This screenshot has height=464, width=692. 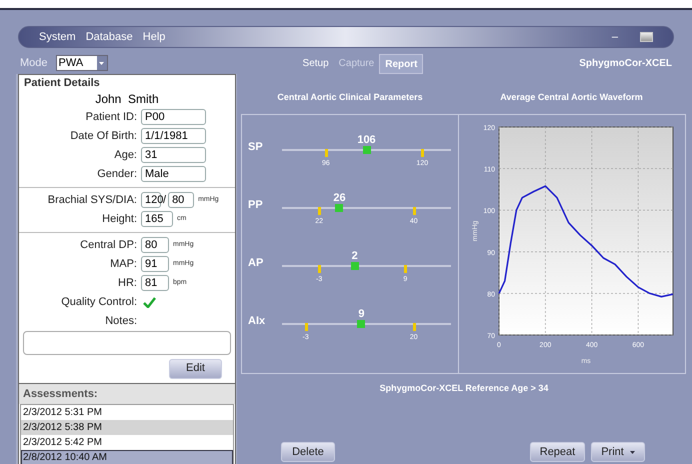 What do you see at coordinates (464, 388) in the screenshot?
I see `reference-text: SphygmoCor-XCEL Reference Age > 34` at bounding box center [464, 388].